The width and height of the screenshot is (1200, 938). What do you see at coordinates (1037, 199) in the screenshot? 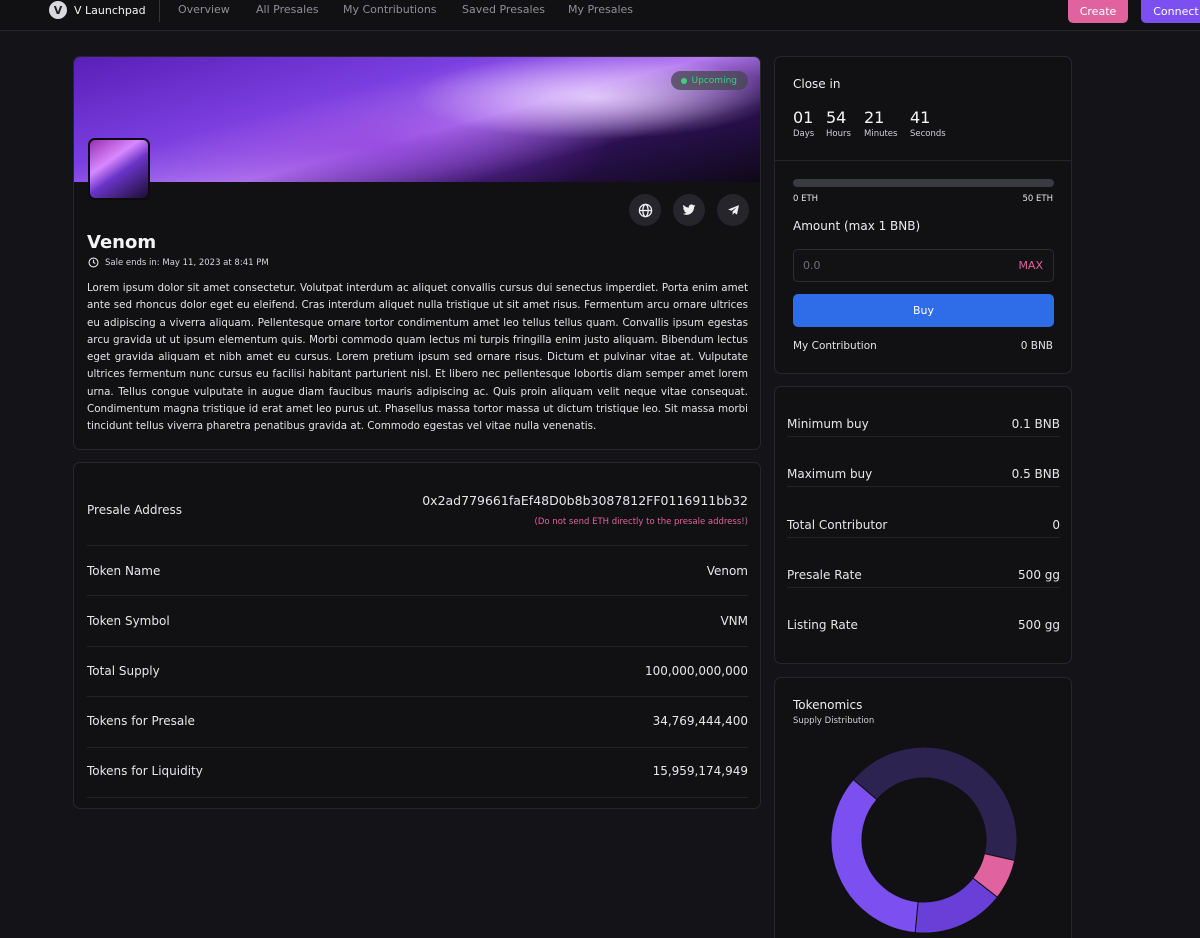
I see `progress-max-label: 50 ETH` at bounding box center [1037, 199].